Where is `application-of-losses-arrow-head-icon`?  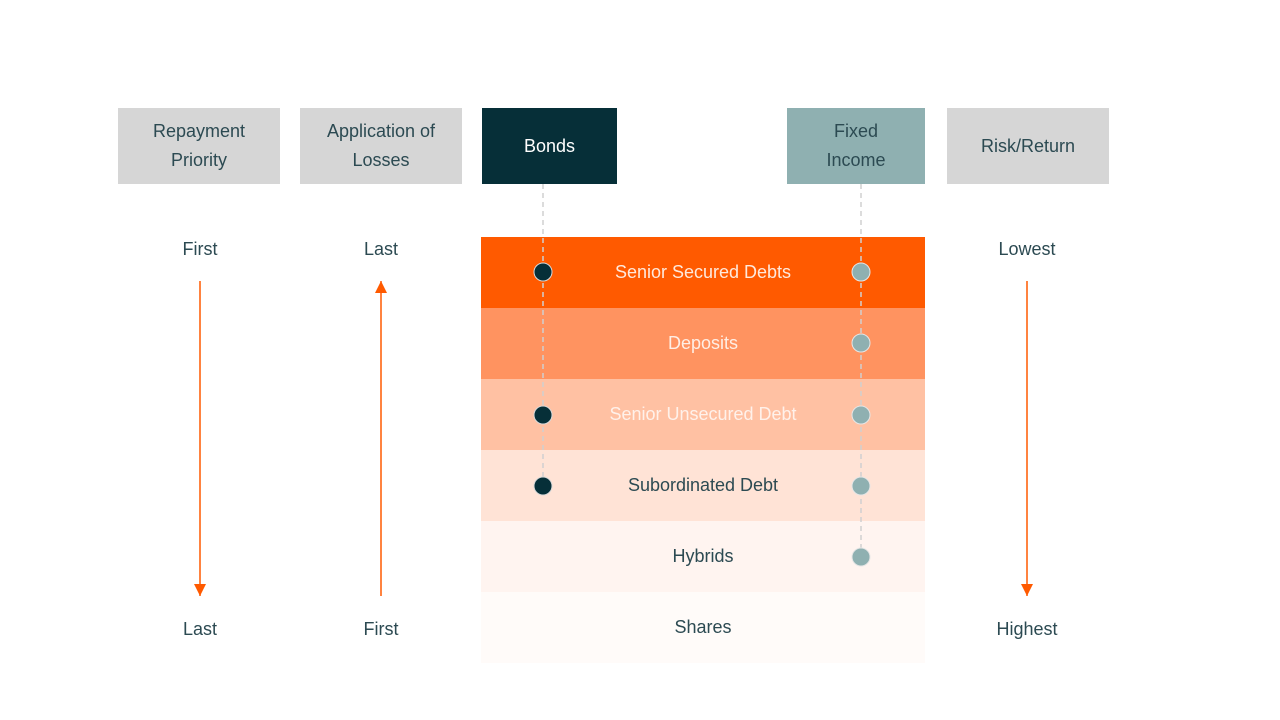
application-of-losses-arrow-head-icon is located at coordinates (381, 287).